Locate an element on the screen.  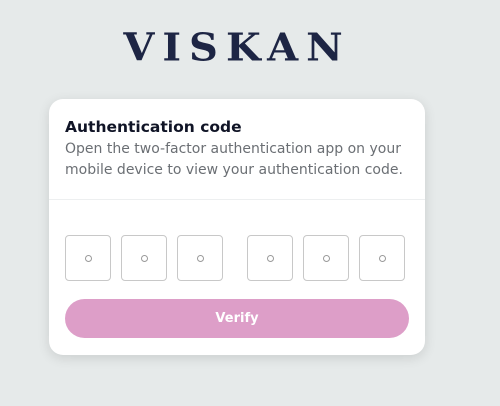
logo-text: VISKAN is located at coordinates (237, 47).